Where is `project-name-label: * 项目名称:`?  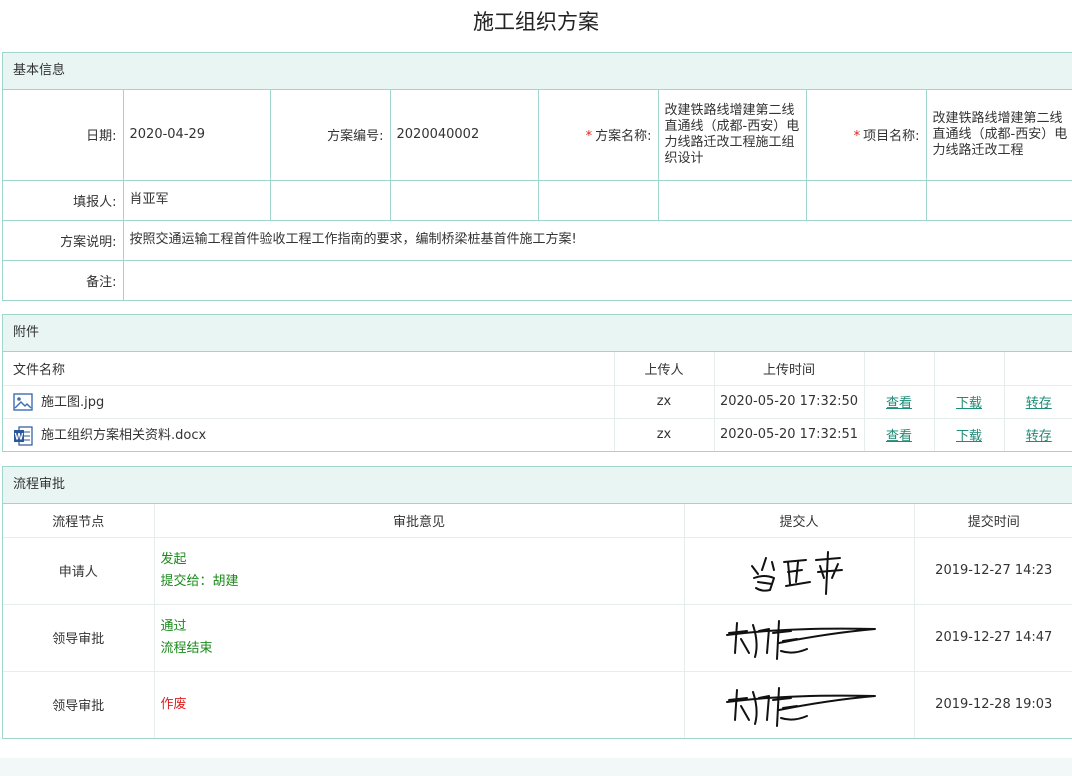
project-name-label: * 项目名称: is located at coordinates (866, 135).